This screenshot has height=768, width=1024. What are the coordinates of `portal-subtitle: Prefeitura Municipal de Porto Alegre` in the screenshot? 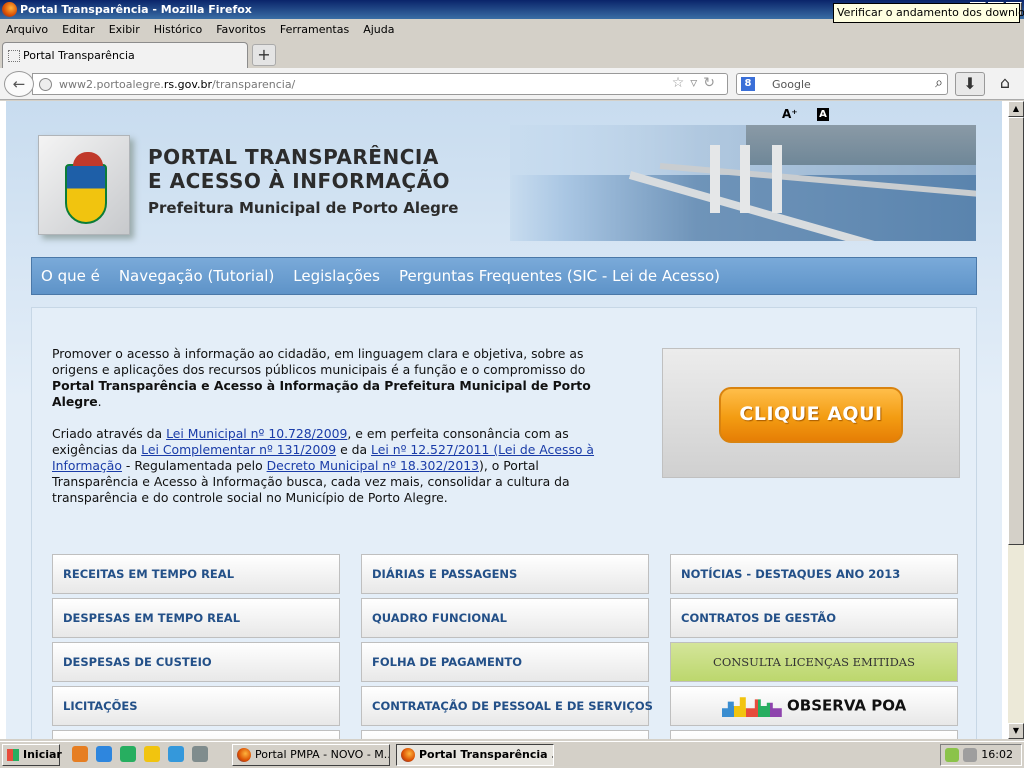 It's located at (303, 208).